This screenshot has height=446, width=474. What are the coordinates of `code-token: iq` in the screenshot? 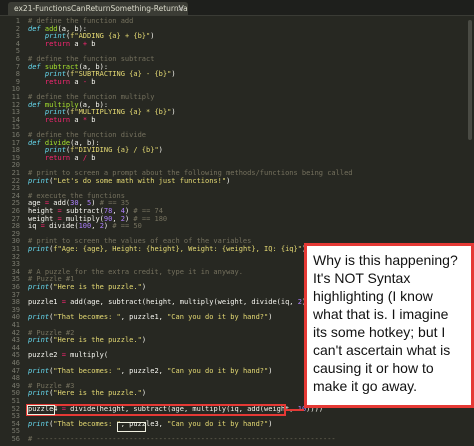 It's located at (34, 226).